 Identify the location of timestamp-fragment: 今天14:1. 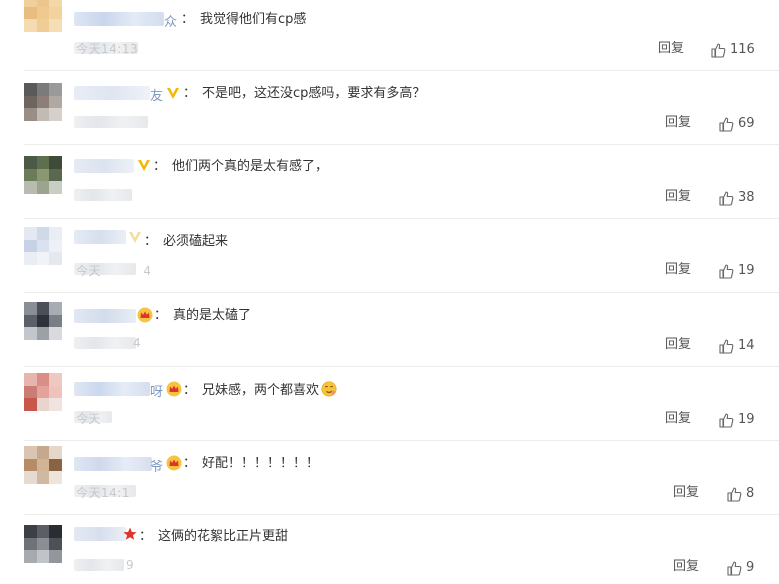
(103, 493).